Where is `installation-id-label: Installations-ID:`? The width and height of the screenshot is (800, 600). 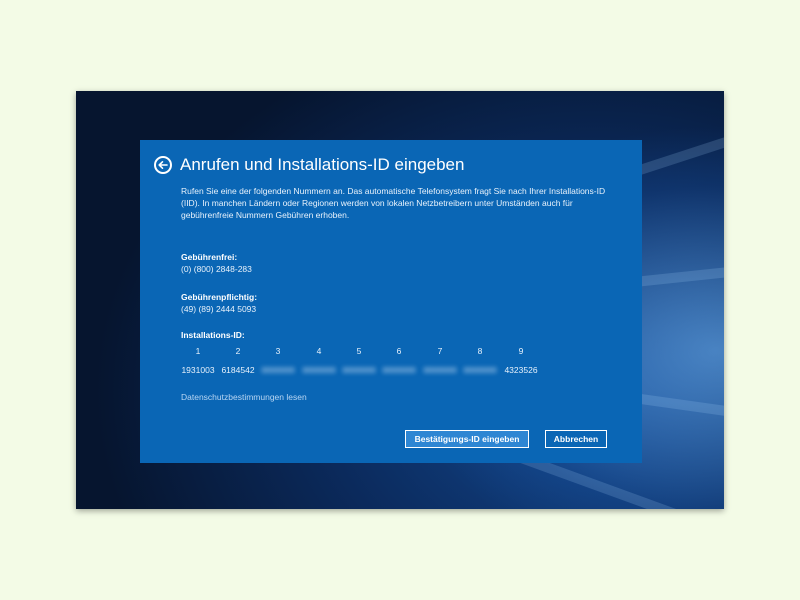
installation-id-label: Installations-ID: is located at coordinates (213, 335).